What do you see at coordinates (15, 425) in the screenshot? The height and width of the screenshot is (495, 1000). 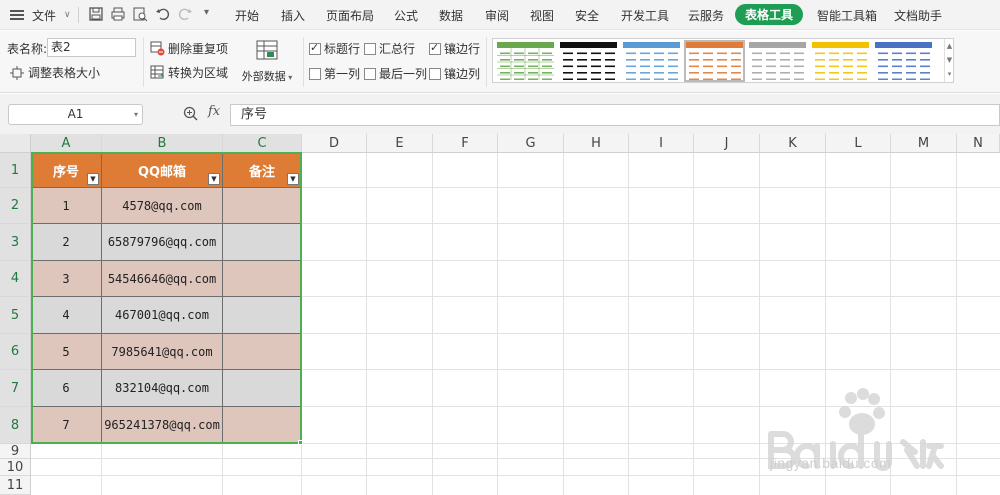 I see `row-header-8: 8` at bounding box center [15, 425].